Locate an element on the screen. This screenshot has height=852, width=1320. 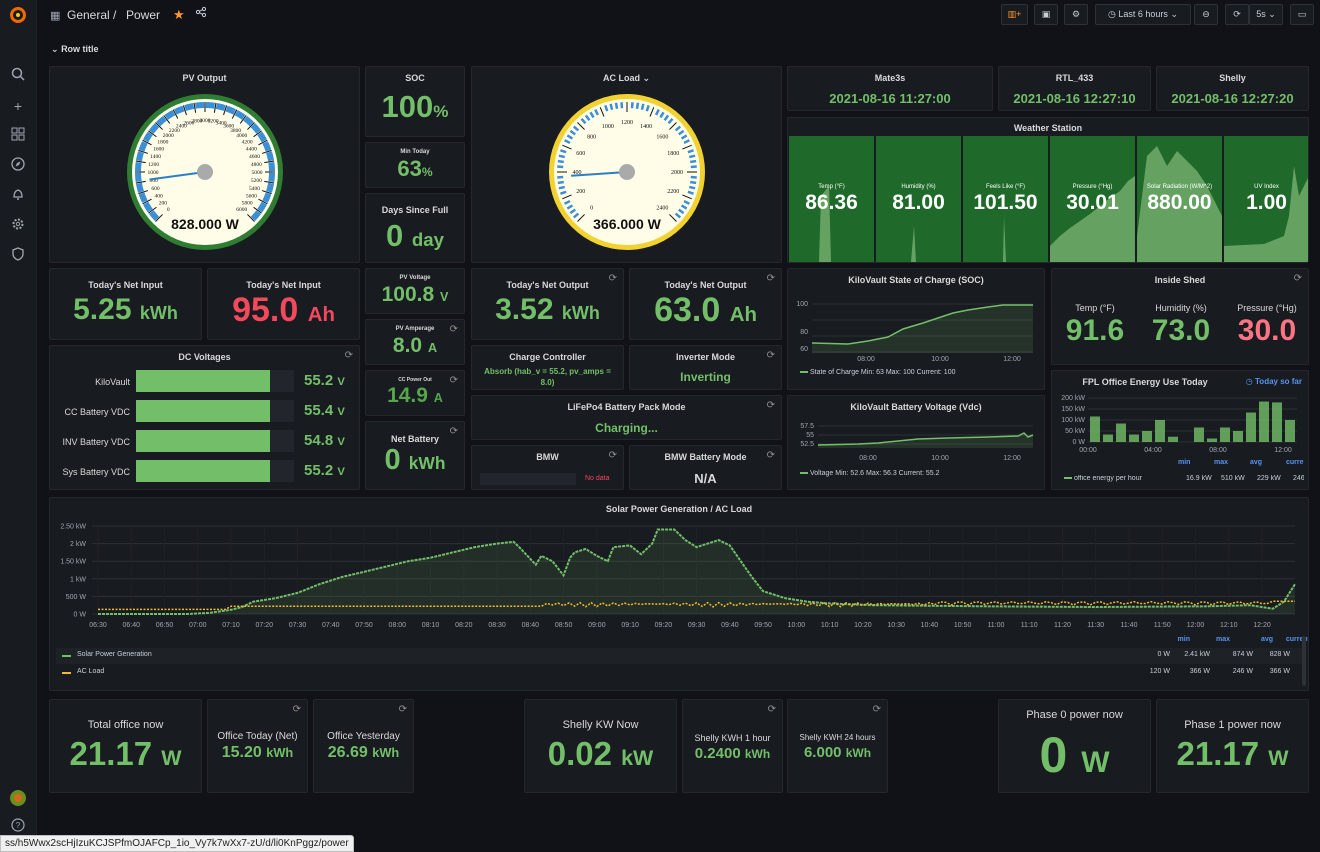
alerting-bell-icon is located at coordinates (18, 196).